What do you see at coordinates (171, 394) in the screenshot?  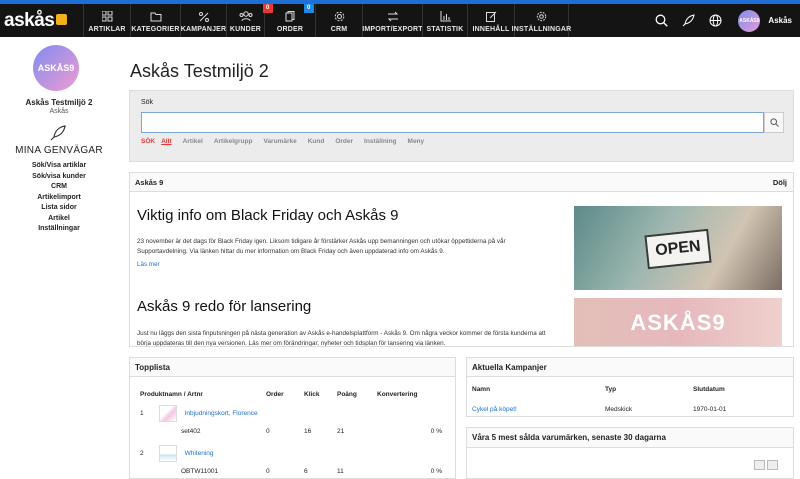 I see `col-product: Produktnamn / Artnr` at bounding box center [171, 394].